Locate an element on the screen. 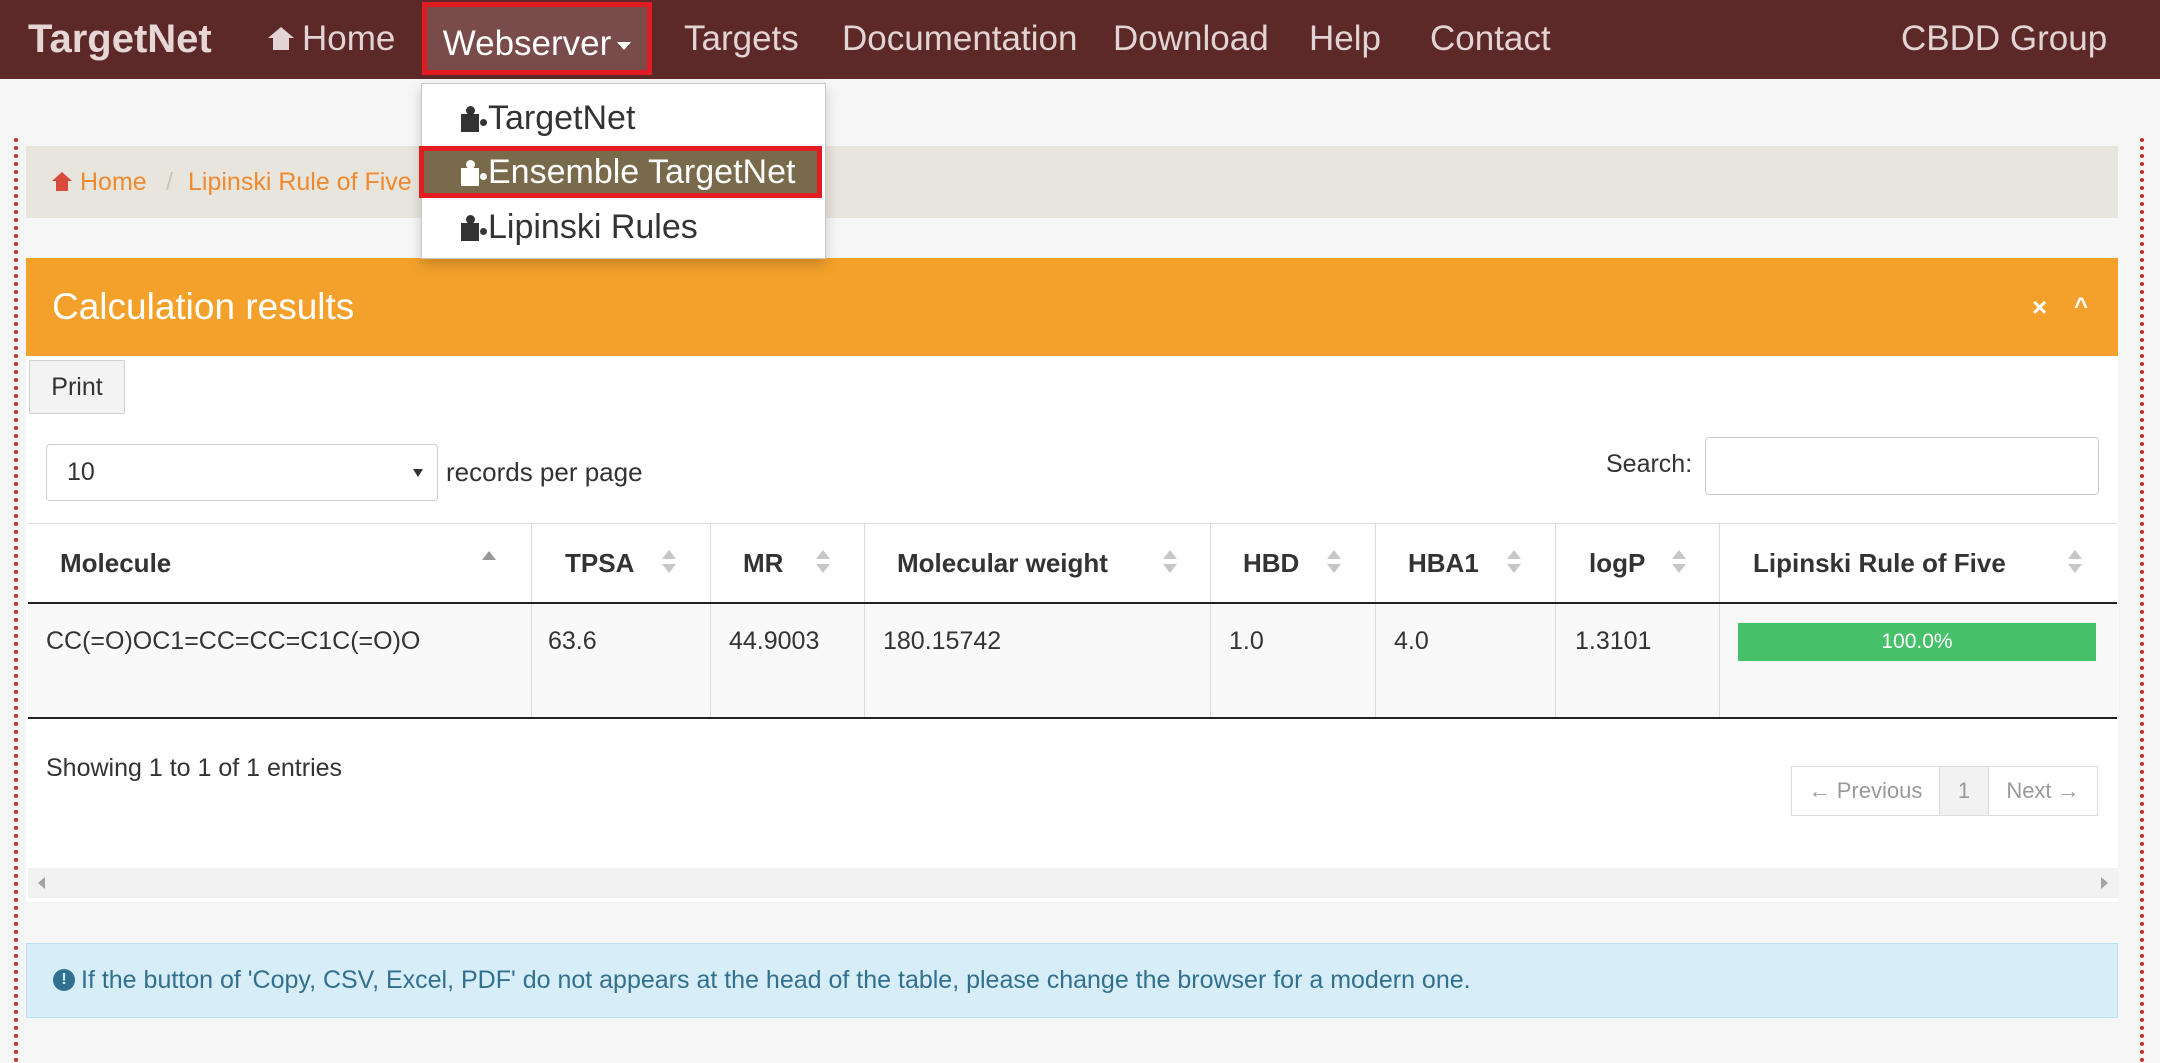 This screenshot has width=2160, height=1063. table-bottom-border is located at coordinates (1072, 718).